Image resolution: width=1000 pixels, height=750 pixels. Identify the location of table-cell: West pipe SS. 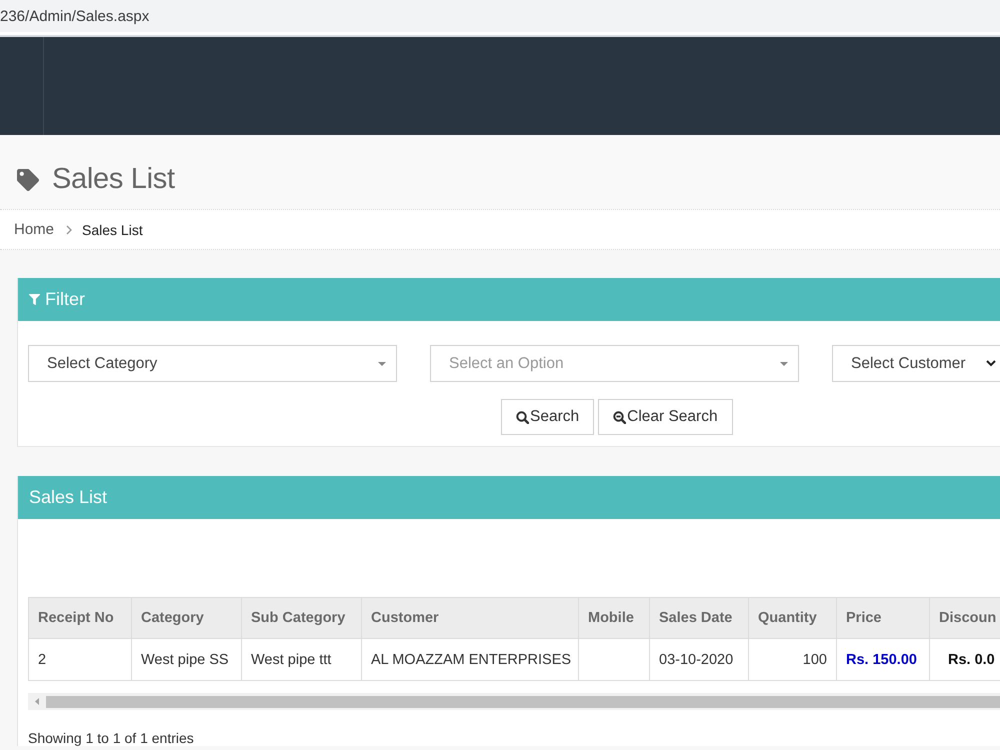
(187, 659).